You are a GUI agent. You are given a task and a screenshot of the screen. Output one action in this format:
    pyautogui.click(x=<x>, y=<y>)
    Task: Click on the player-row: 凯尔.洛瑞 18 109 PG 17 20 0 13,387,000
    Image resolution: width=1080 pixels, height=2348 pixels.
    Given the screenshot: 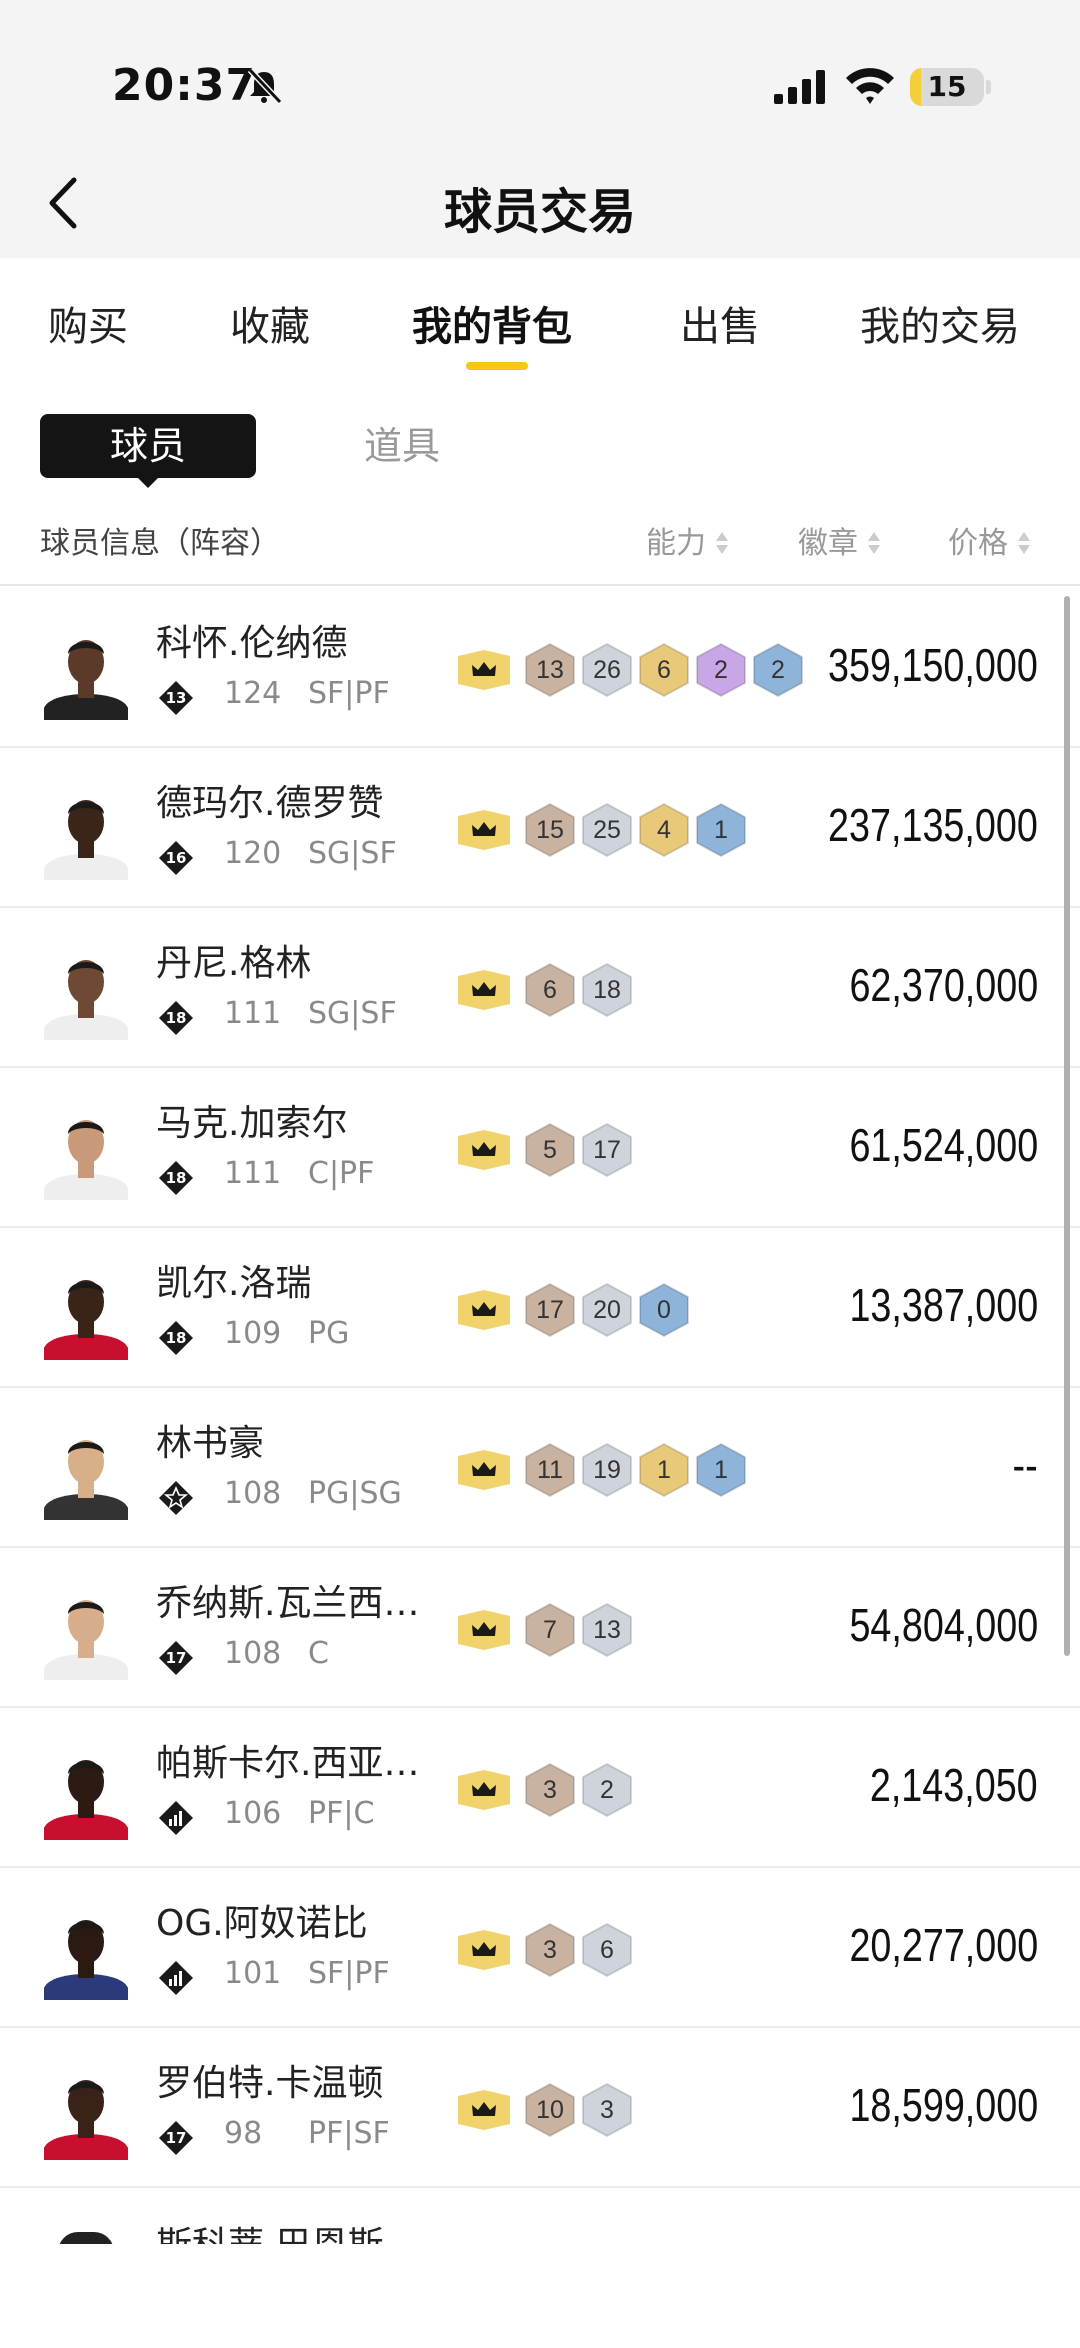 What is the action you would take?
    pyautogui.click(x=540, y=1308)
    